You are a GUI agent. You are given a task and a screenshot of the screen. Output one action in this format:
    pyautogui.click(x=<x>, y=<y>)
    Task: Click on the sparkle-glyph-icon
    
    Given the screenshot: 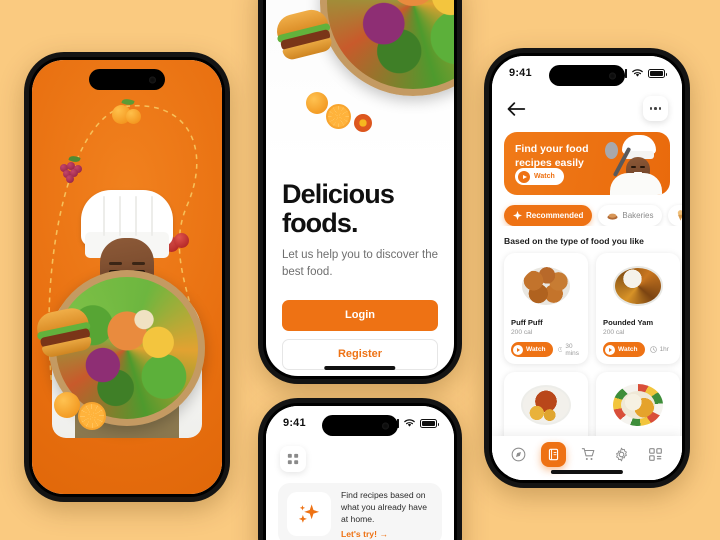 What is the action you would take?
    pyautogui.click(x=309, y=513)
    